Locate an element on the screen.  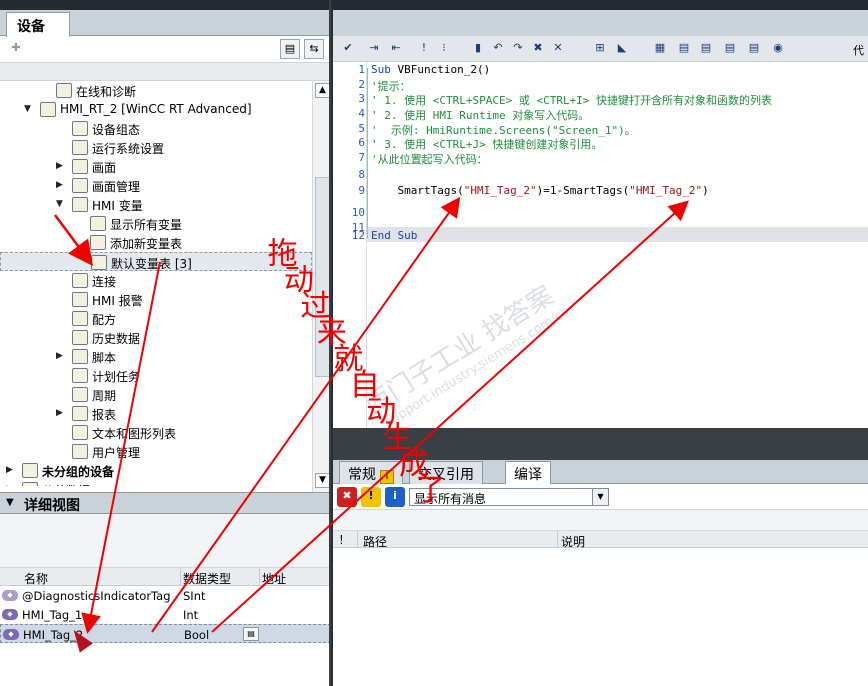
tree-item: 文本和图形列表 is located at coordinates (156, 432).